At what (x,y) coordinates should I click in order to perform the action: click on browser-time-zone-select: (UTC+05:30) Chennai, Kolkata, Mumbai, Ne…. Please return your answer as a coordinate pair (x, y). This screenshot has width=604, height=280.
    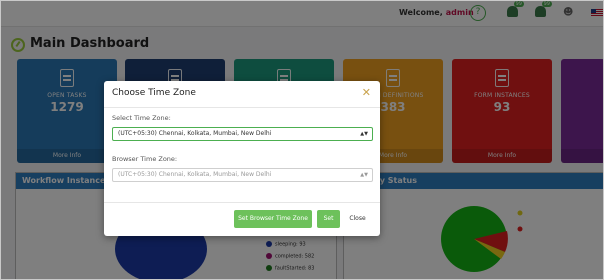
    Looking at the image, I should click on (242, 175).